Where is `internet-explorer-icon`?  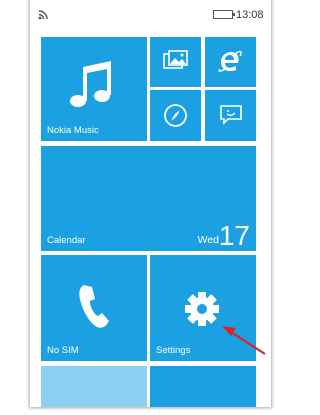 internet-explorer-icon is located at coordinates (230, 61).